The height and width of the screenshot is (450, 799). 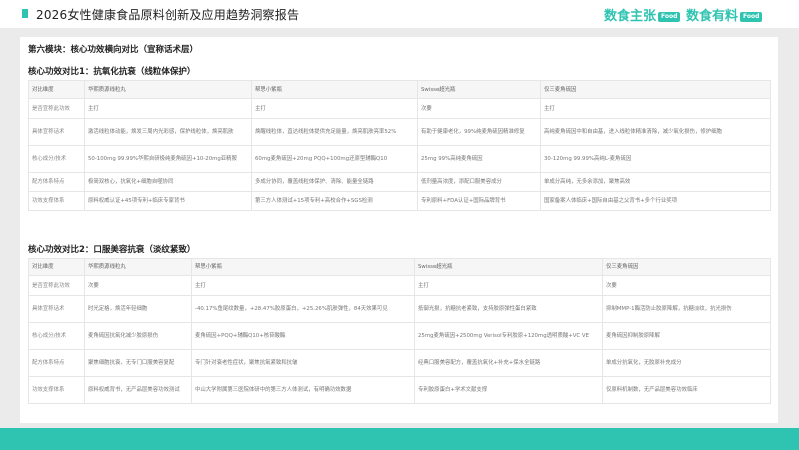 What do you see at coordinates (630, 16) in the screenshot?
I see `brand-primary-text: 数食主张` at bounding box center [630, 16].